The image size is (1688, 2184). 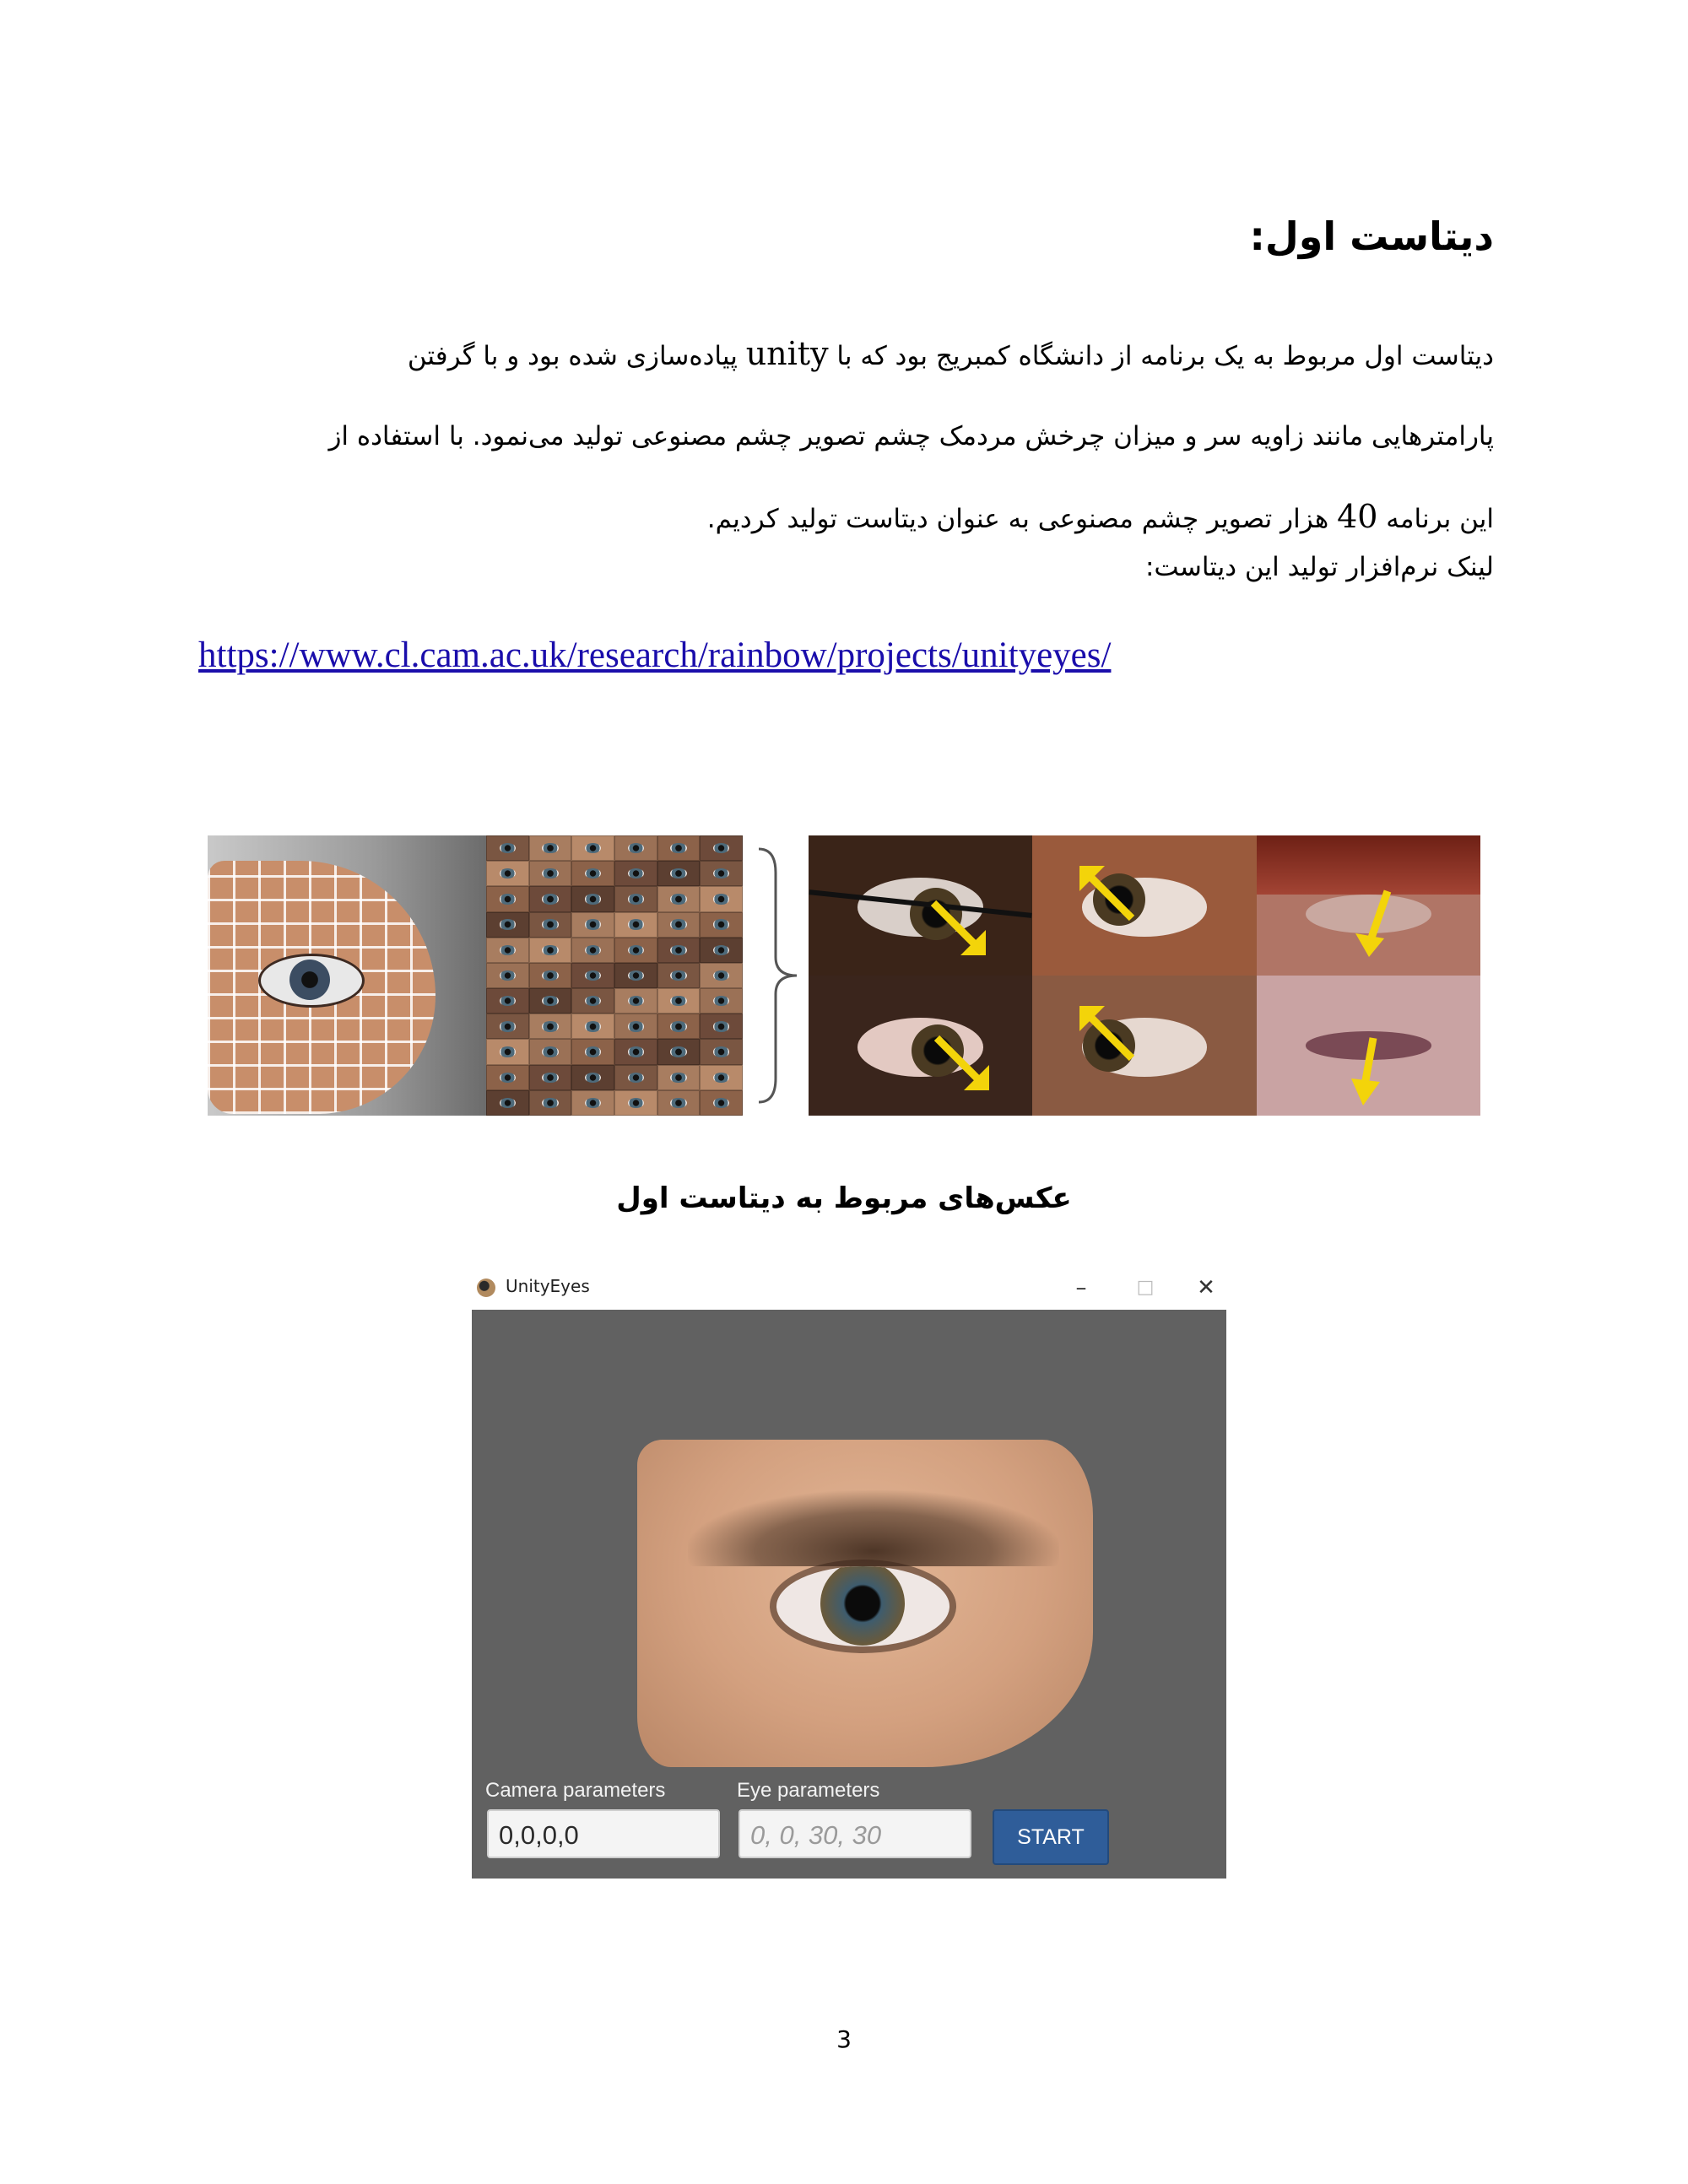 I want to click on window-title: UnityEyes, so click(x=548, y=1286).